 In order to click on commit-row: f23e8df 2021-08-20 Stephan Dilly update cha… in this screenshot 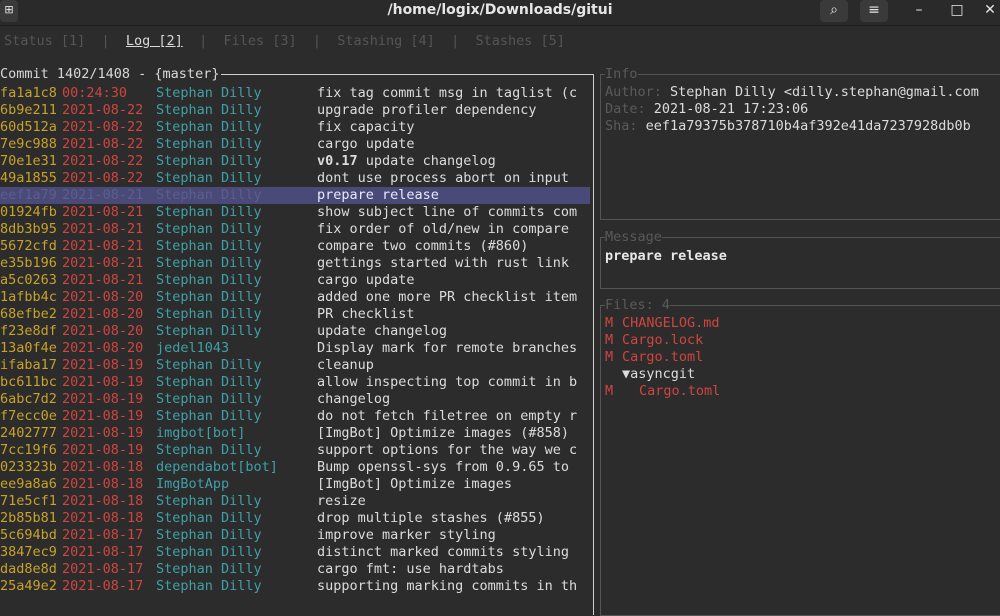, I will do `click(295, 331)`.